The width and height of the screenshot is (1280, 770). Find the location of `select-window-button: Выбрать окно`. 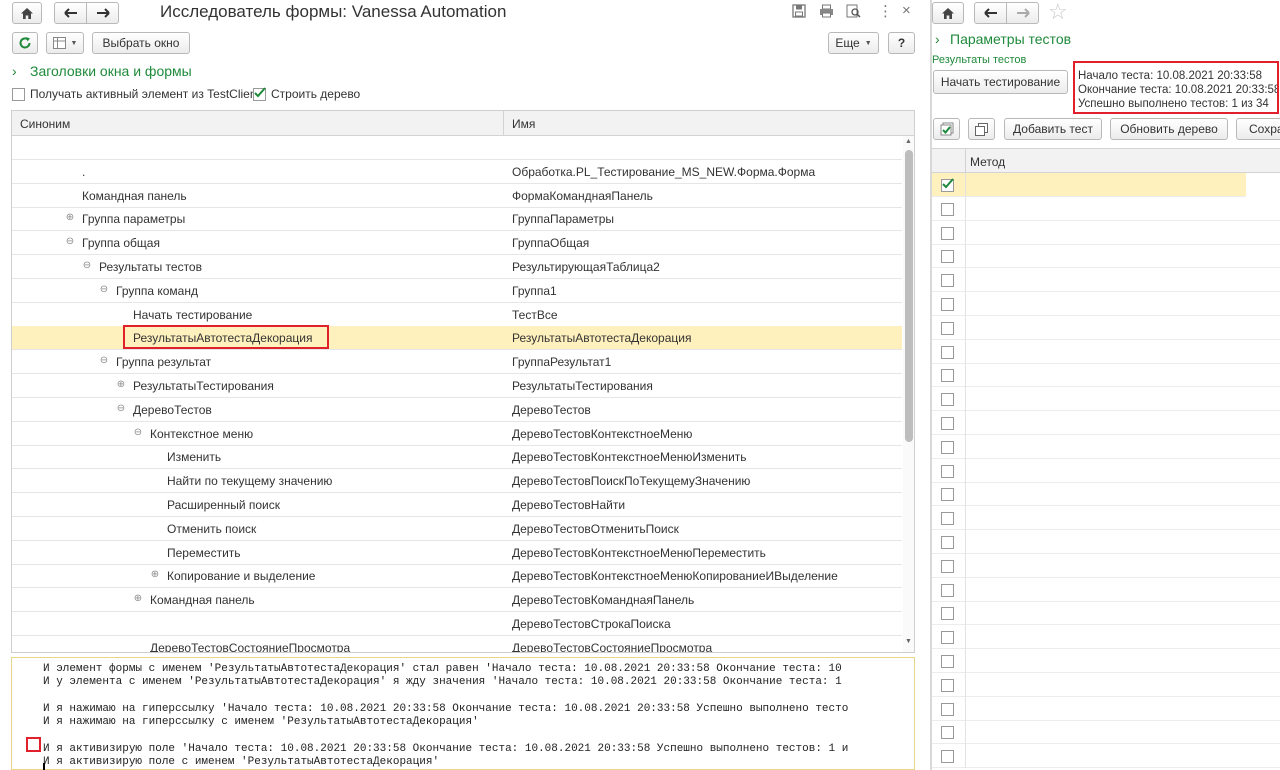

select-window-button: Выбрать окно is located at coordinates (141, 43).